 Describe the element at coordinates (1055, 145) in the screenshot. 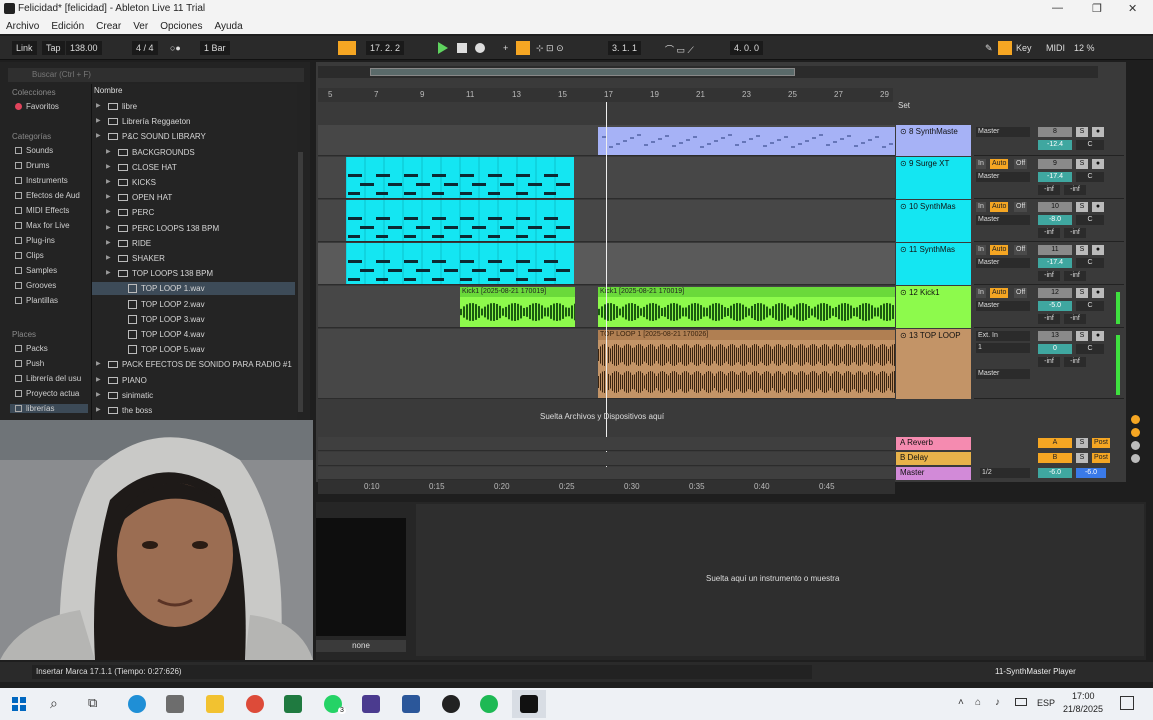

I see `volume-field: -12.4` at that location.